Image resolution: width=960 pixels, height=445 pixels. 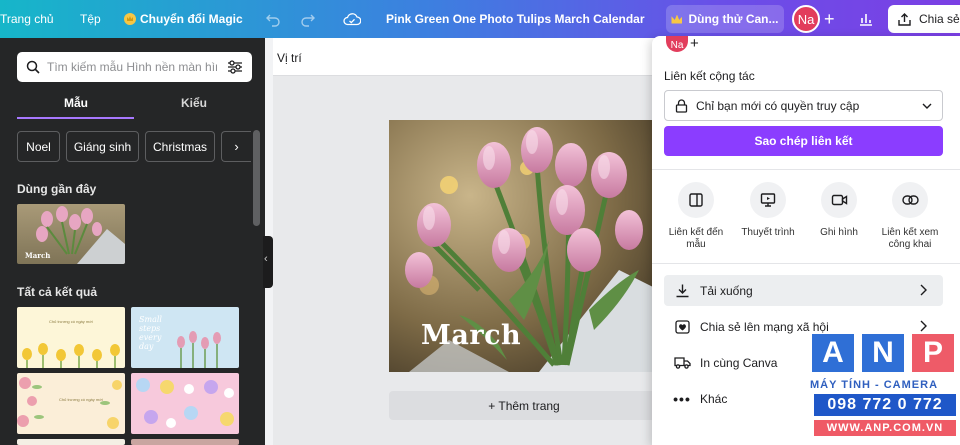 I want to click on thumb-caption: Small steps every day, so click(x=150, y=333).